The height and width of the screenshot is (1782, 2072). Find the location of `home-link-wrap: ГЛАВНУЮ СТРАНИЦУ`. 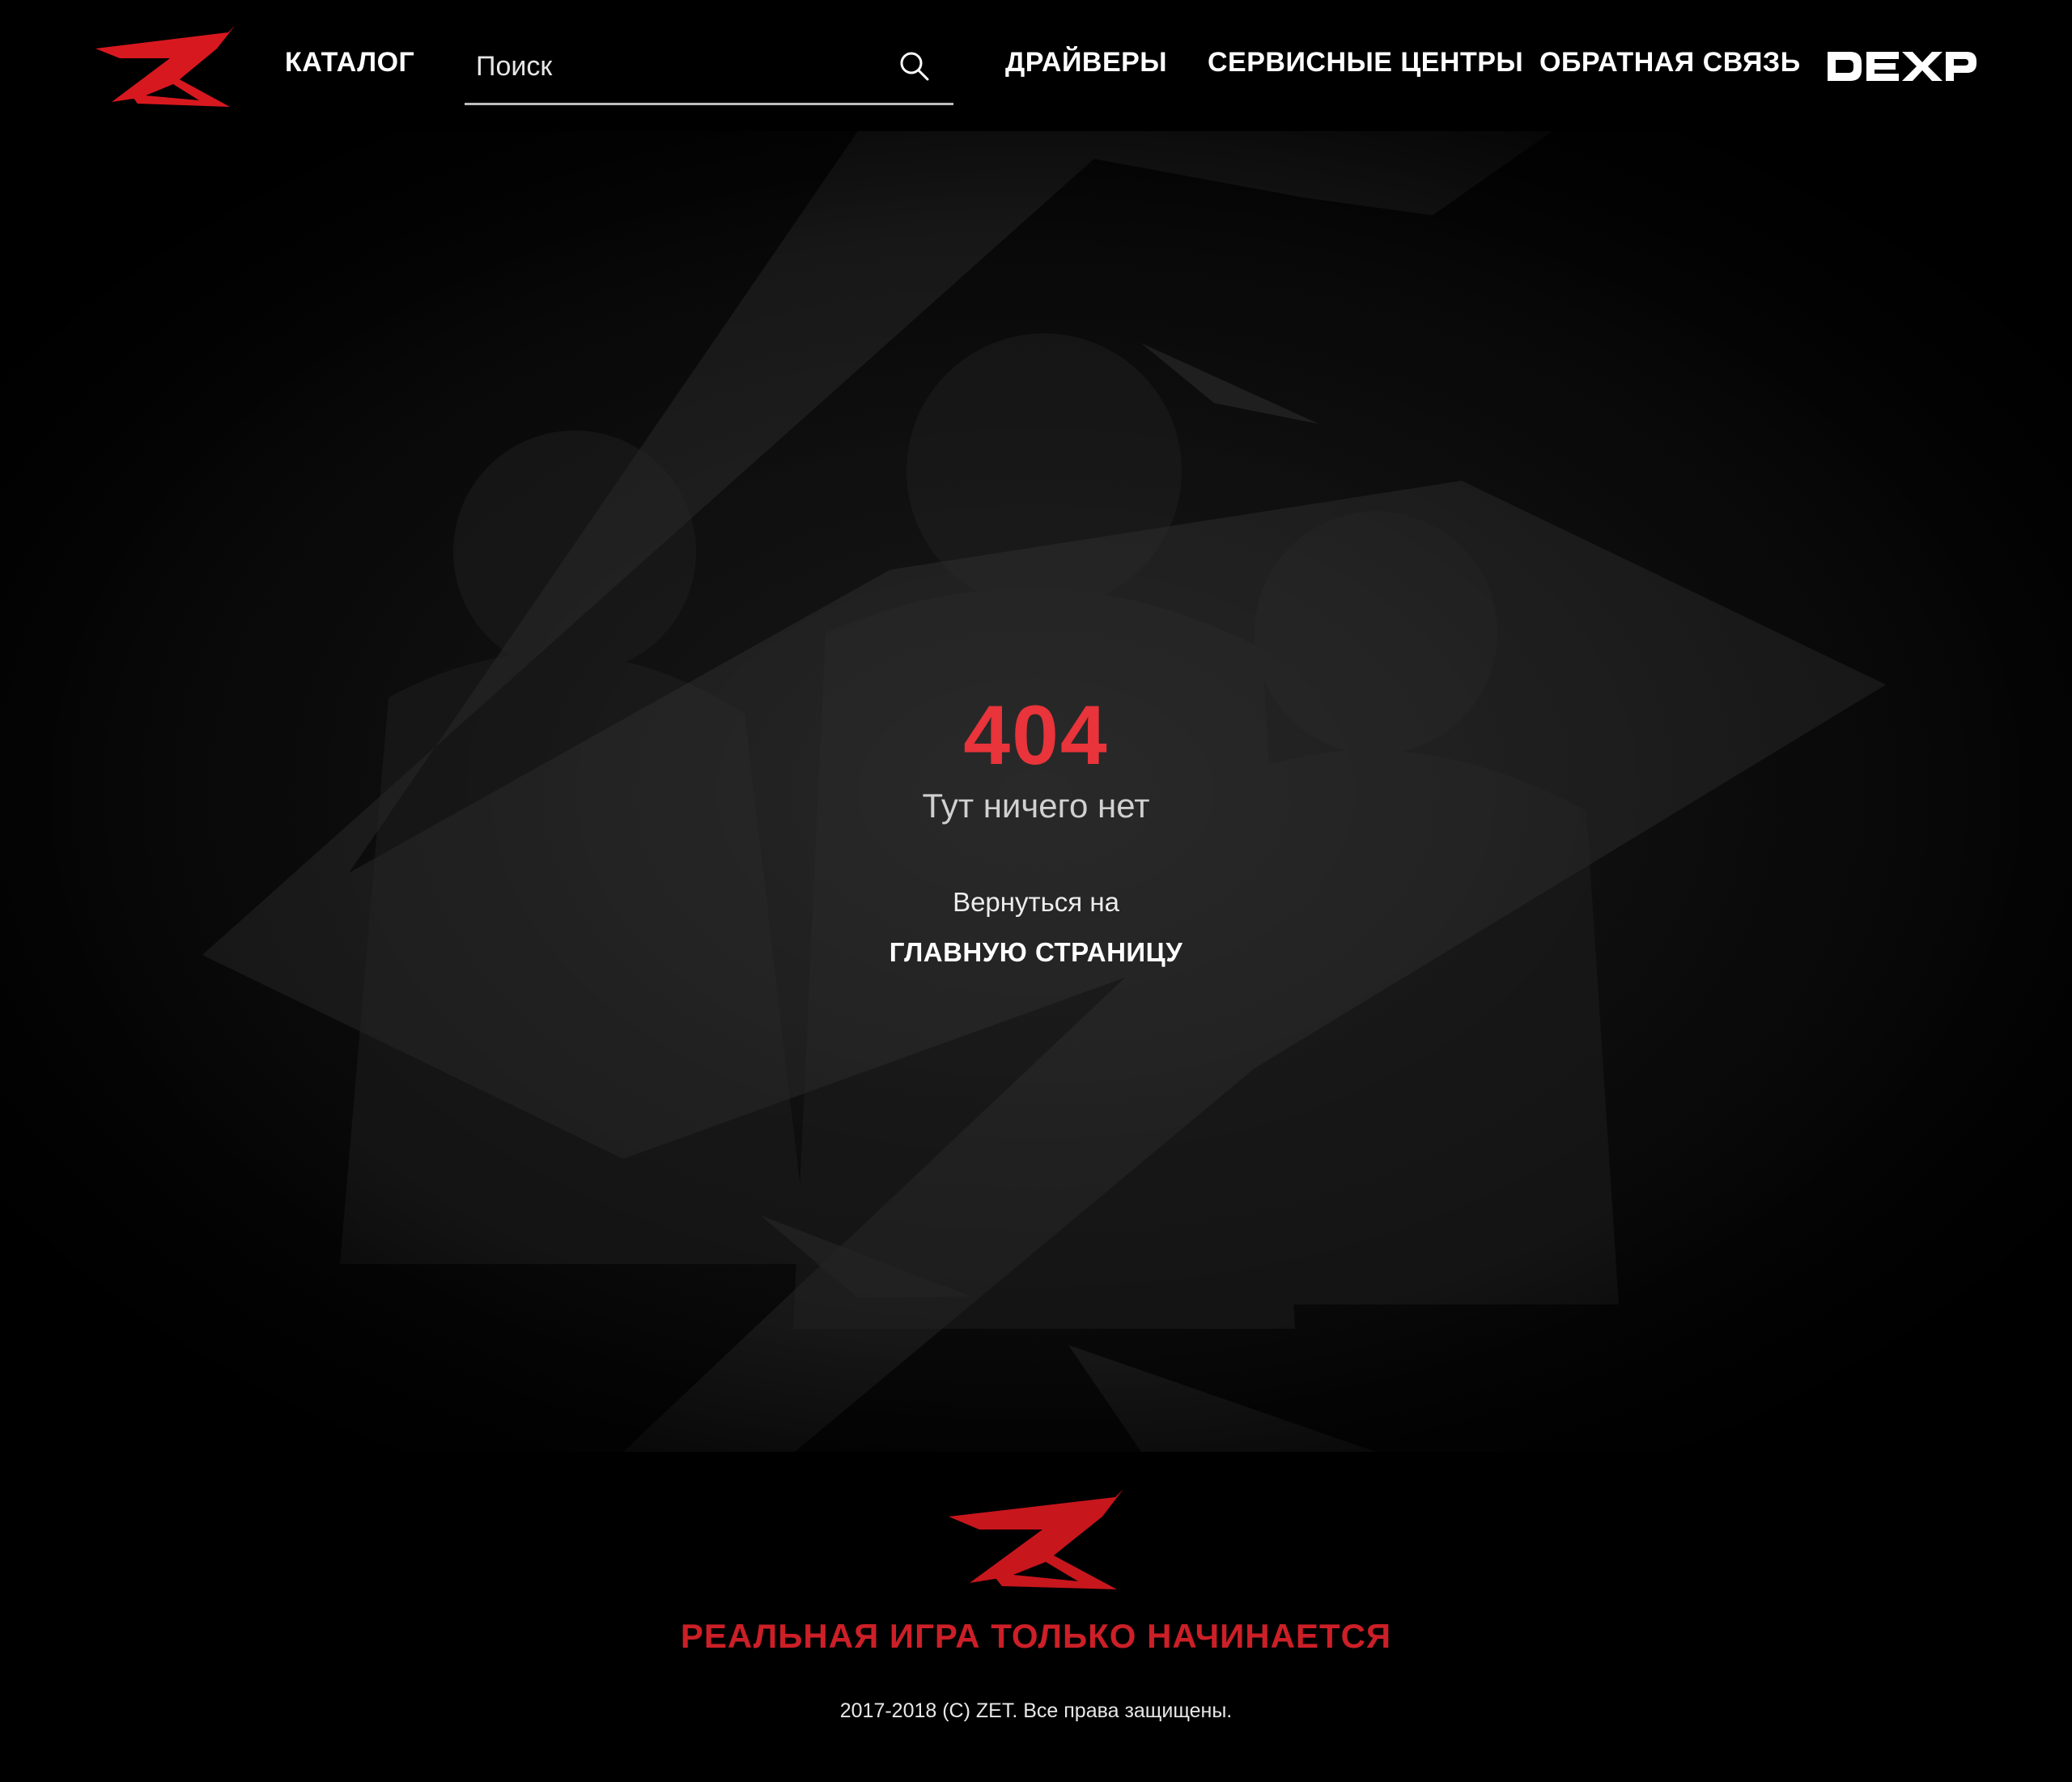

home-link-wrap: ГЛАВНУЮ СТРАНИЦУ is located at coordinates (1036, 952).